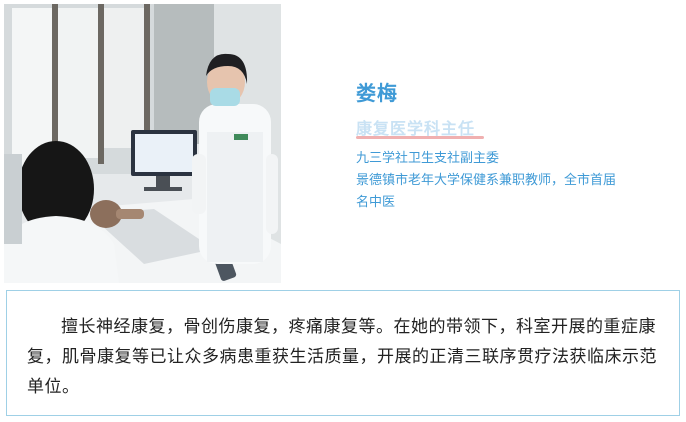 The height and width of the screenshot is (422, 686). I want to click on role-line: 九三学社卫生支社副主委, so click(428, 158).